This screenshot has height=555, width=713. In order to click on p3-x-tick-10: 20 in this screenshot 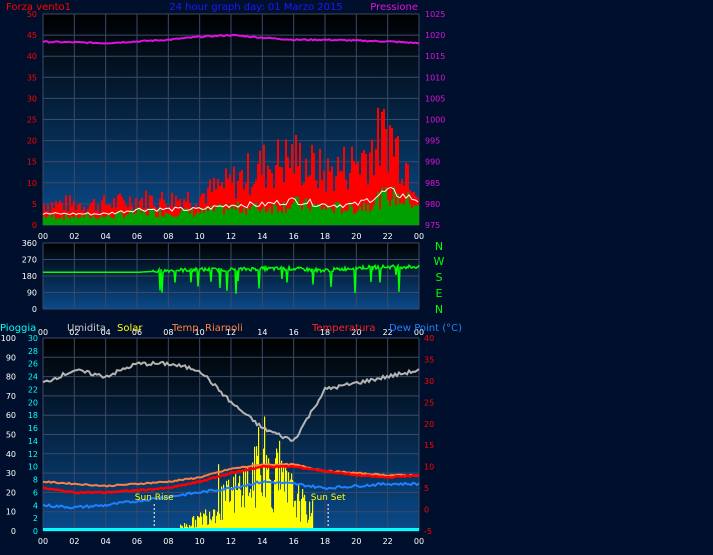, I will do `click(356, 541)`.